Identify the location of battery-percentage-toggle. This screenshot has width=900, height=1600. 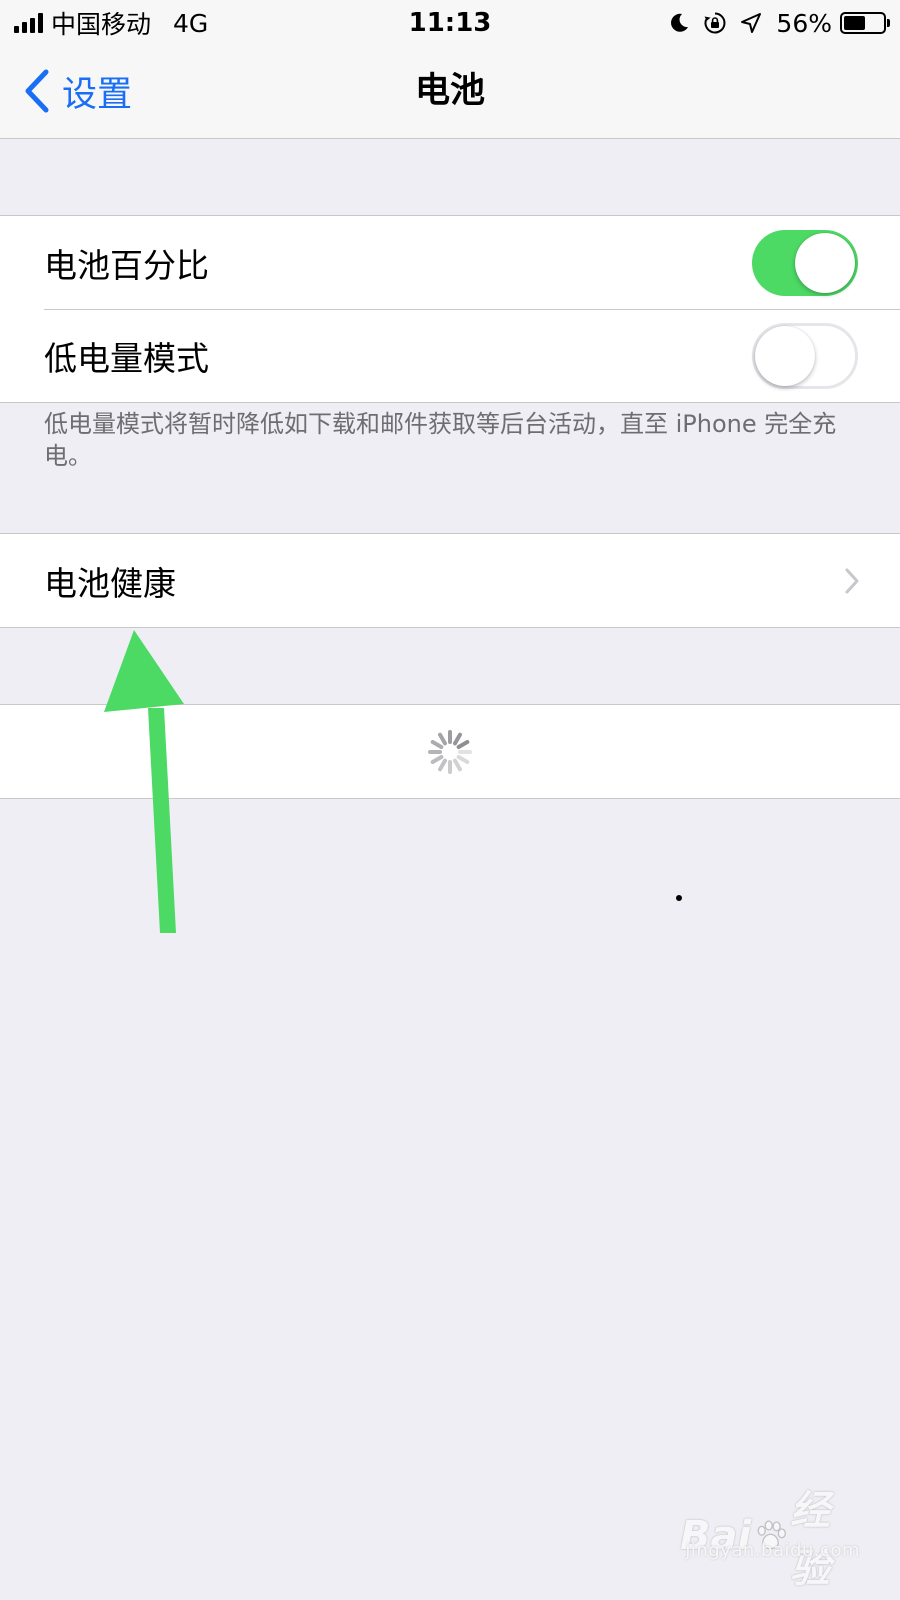
(805, 262).